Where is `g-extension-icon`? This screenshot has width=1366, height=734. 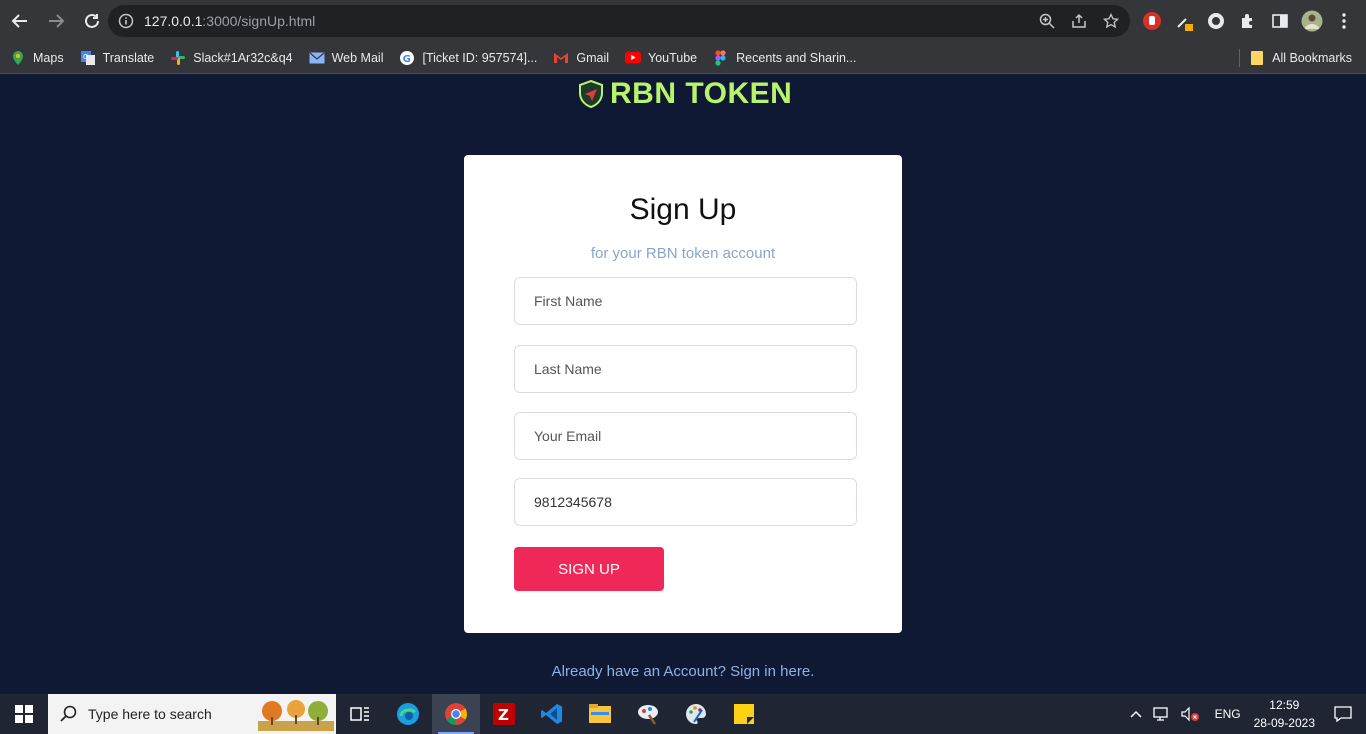 g-extension-icon is located at coordinates (1216, 21).